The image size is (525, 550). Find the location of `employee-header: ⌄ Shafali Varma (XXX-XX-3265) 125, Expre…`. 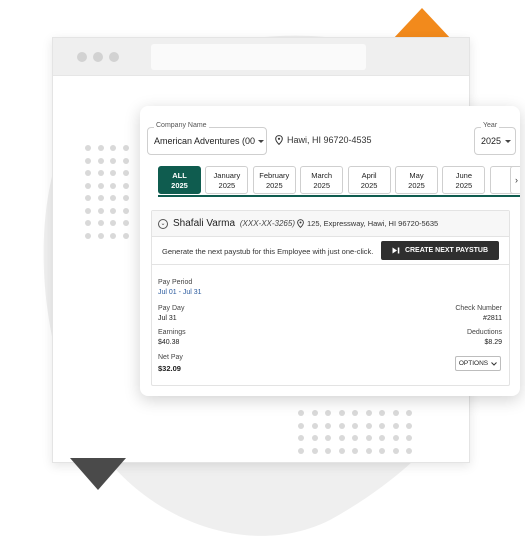

employee-header: ⌄ Shafali Varma (XXX-XX-3265) 125, Expre… is located at coordinates (330, 224).